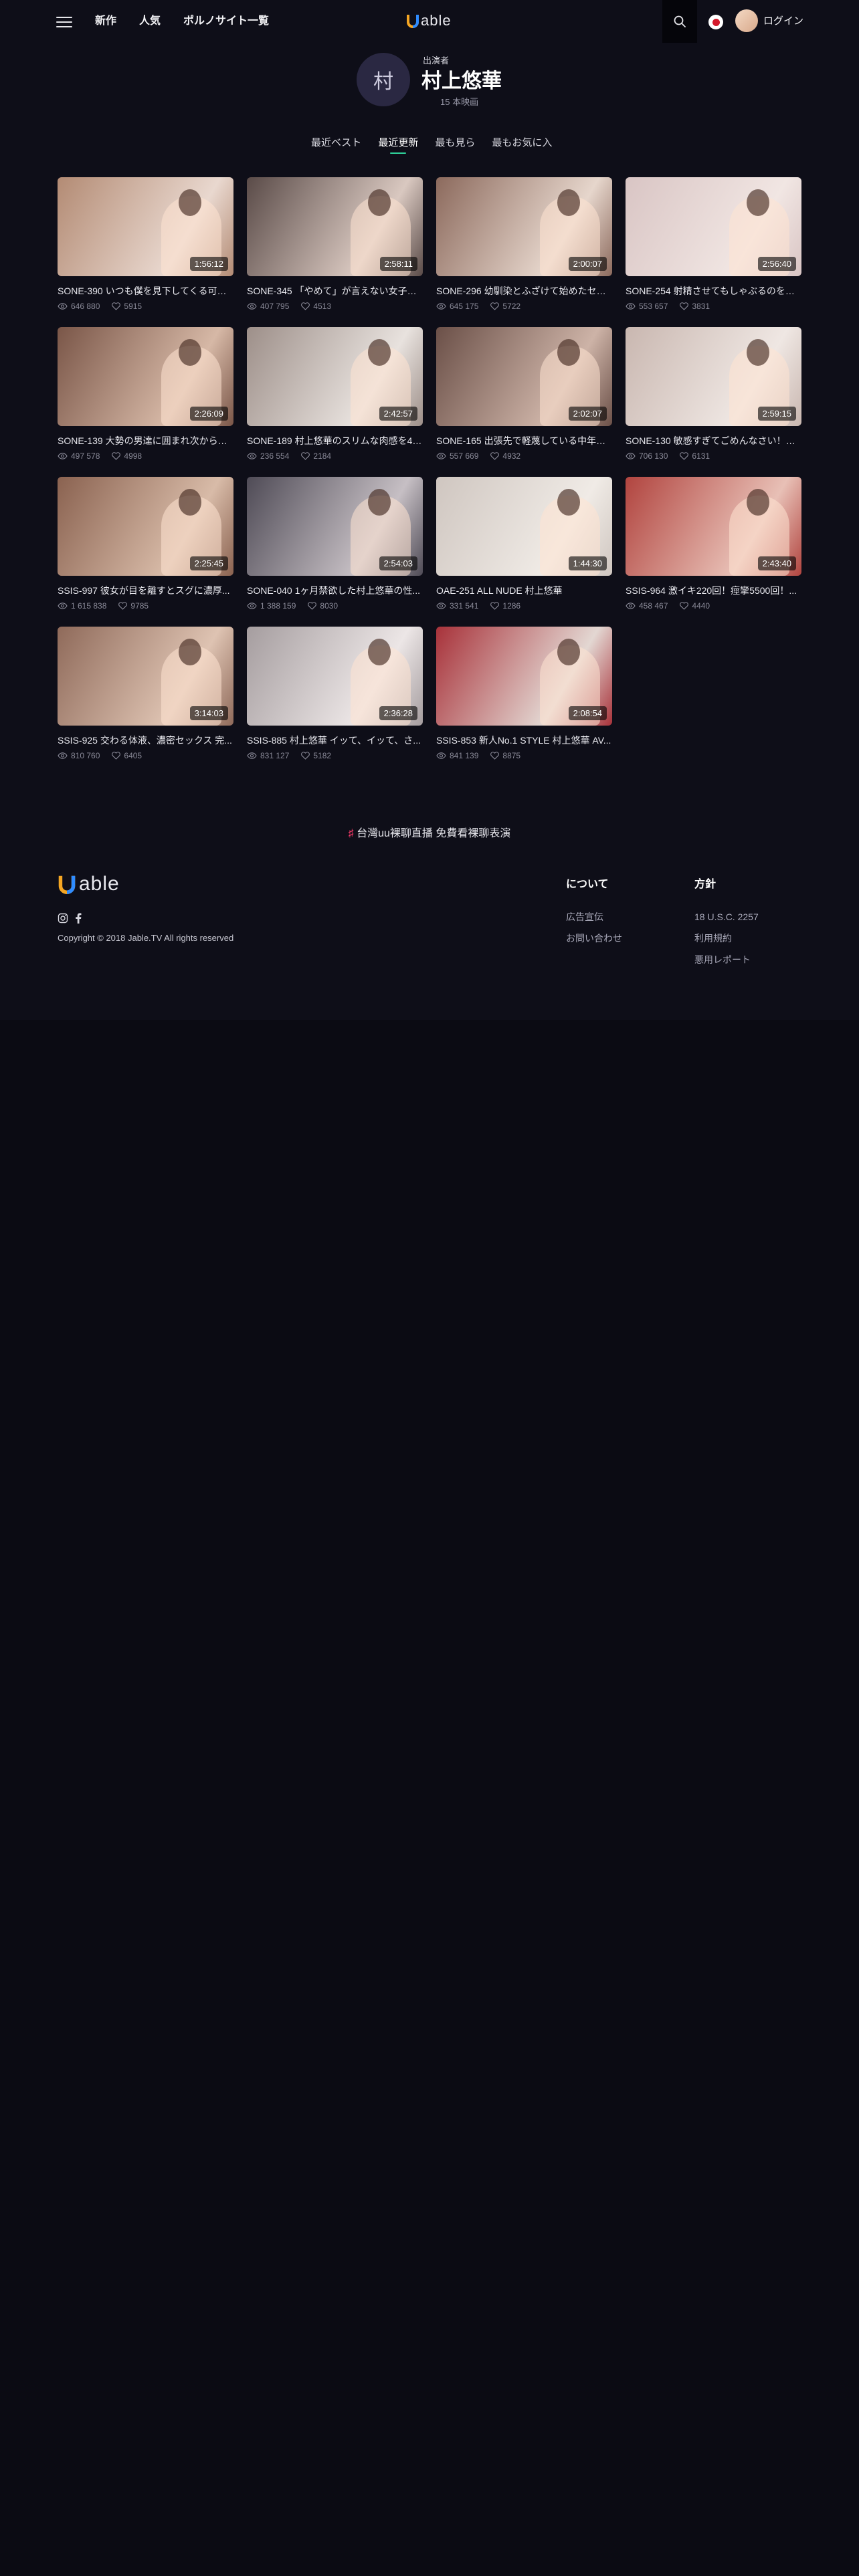  Describe the element at coordinates (150, 21) in the screenshot. I see `nav-popular: 人気` at that location.